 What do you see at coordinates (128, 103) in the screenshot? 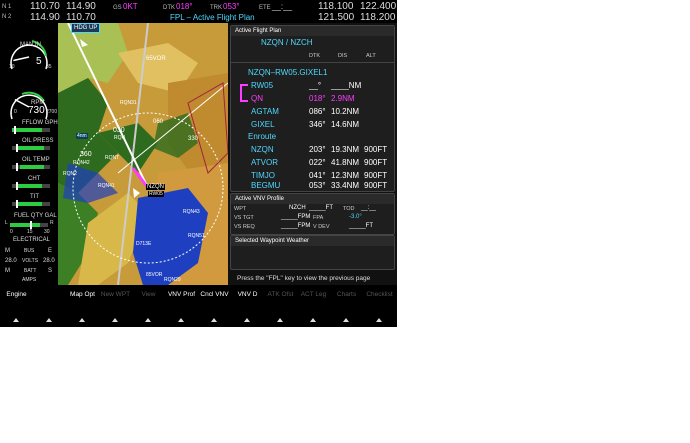
I see `map-label-rqn31: RQN31` at bounding box center [128, 103].